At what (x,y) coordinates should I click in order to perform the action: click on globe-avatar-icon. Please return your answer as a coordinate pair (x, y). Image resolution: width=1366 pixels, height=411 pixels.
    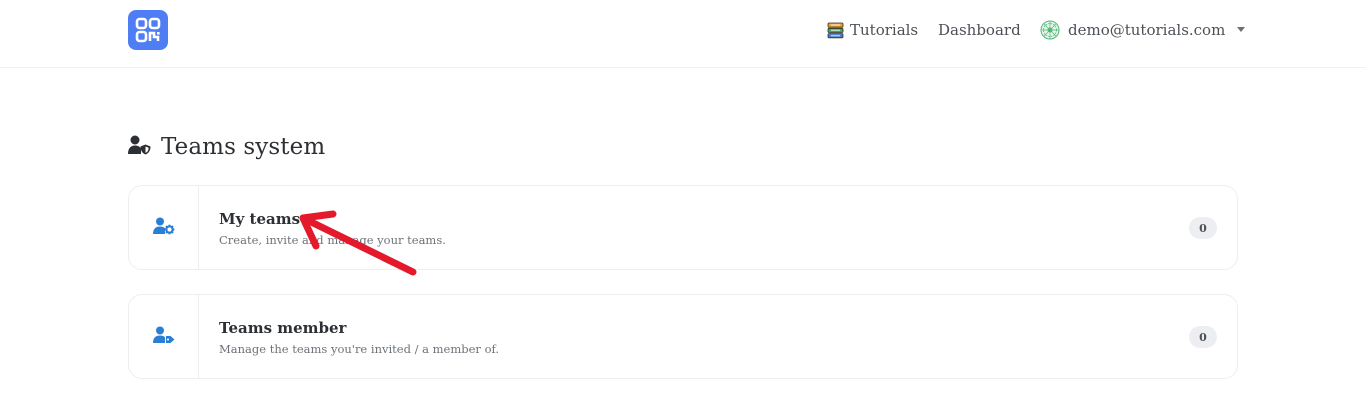
    Looking at the image, I should click on (1050, 30).